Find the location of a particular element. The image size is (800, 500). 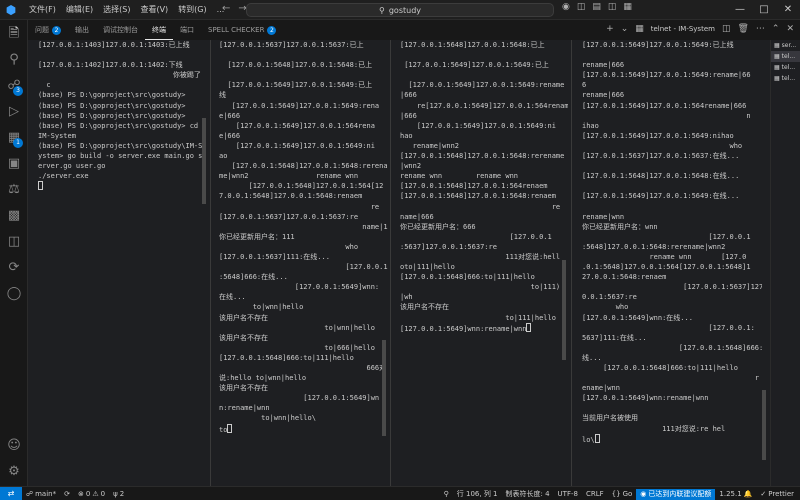

terminal-line: ao is located at coordinates (304, 156).